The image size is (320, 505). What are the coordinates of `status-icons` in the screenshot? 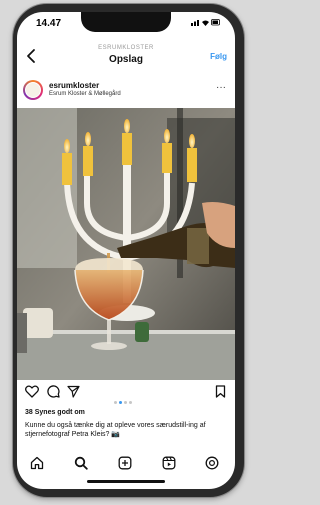 It's located at (206, 23).